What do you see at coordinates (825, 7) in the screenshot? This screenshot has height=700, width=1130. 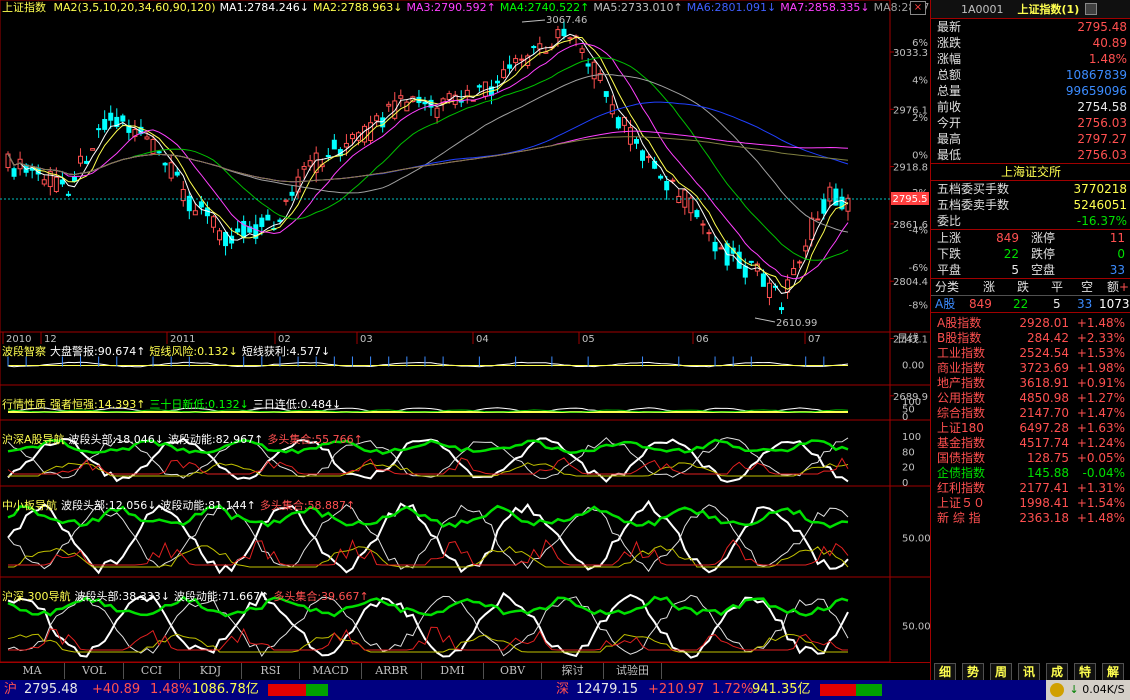 I see `ma-legend-item: MA7:2858.335↓` at bounding box center [825, 7].